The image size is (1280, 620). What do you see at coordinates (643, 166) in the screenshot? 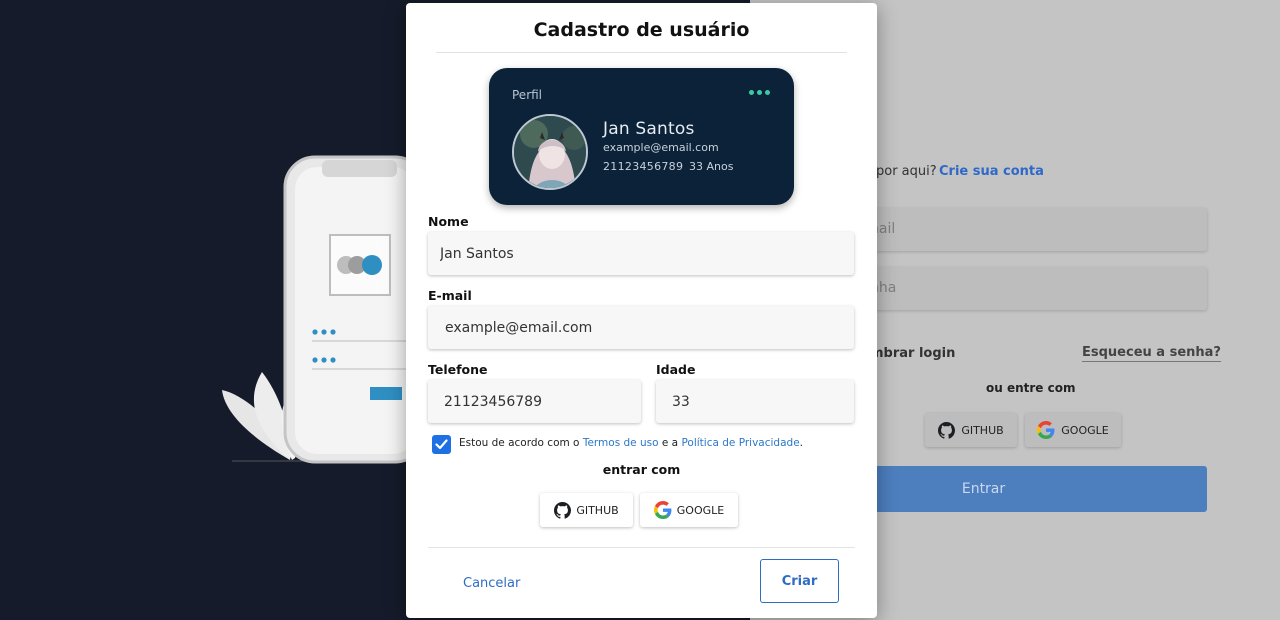
I see `profile-card-phone: 21123456789` at bounding box center [643, 166].